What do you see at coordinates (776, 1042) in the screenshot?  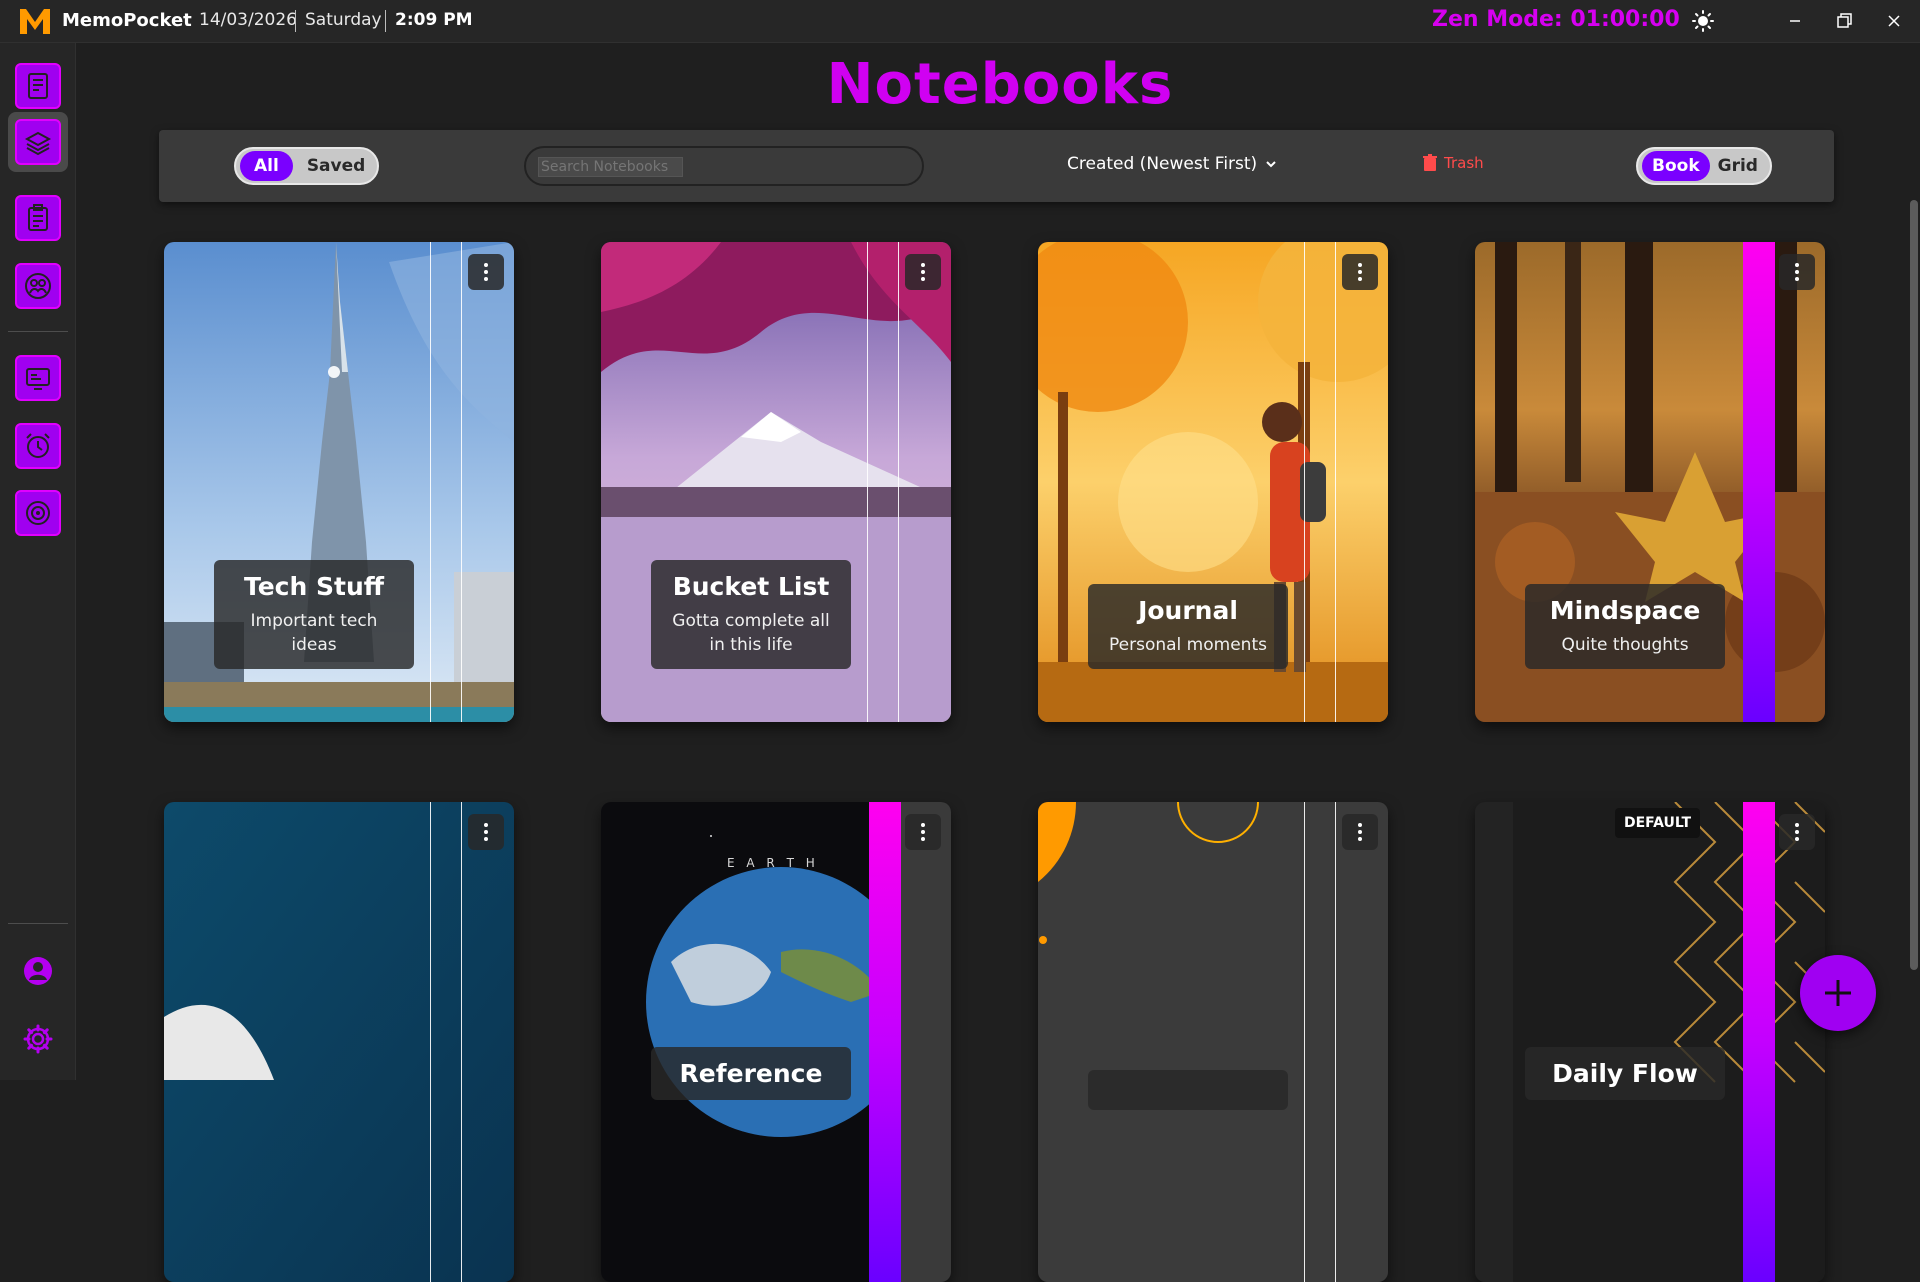 I see `notebook-card: E A R T H Reference` at bounding box center [776, 1042].